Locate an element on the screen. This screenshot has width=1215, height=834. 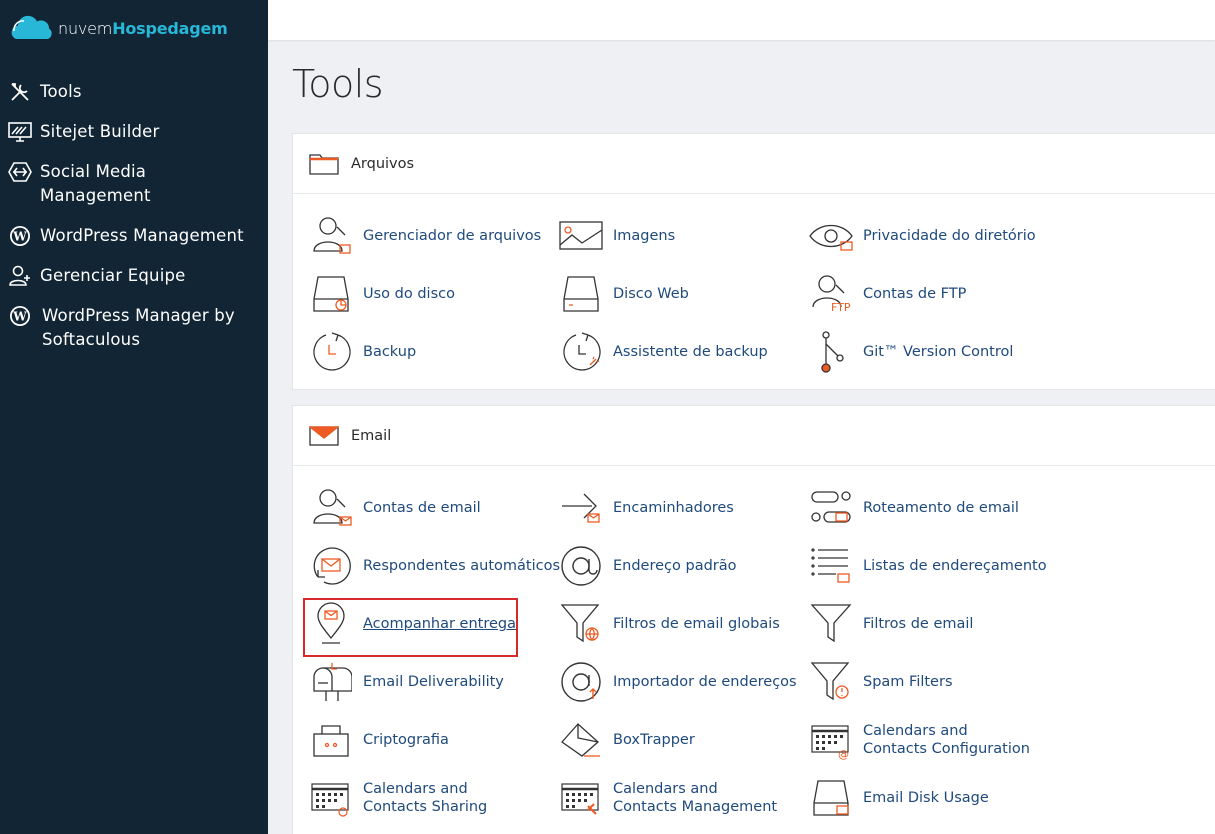
section-header: Email is located at coordinates (754, 436).